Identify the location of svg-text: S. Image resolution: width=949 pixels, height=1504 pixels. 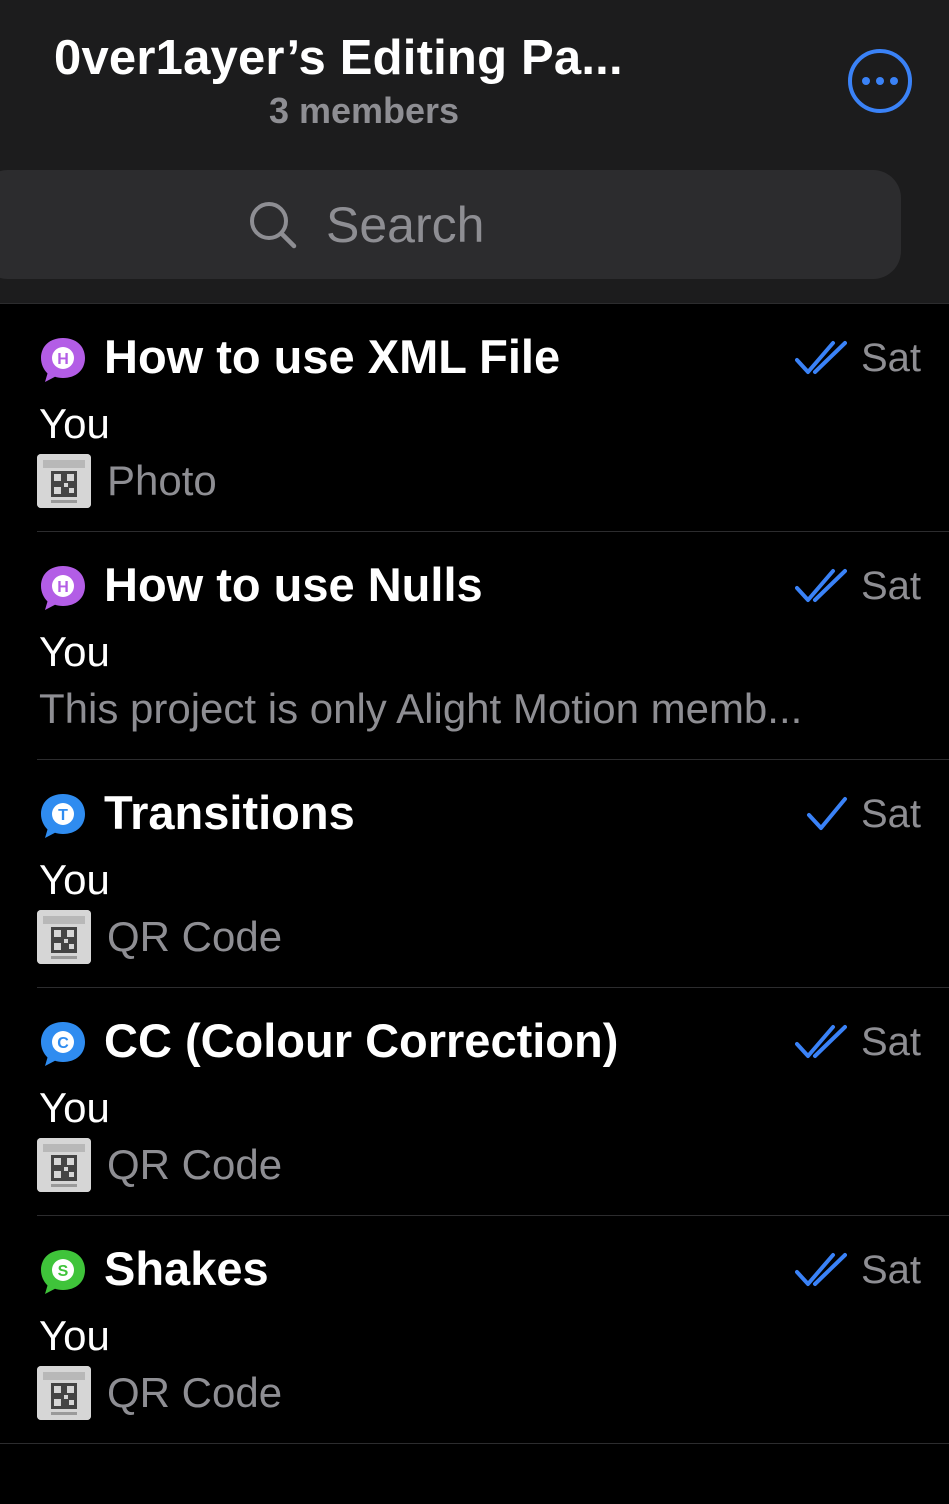
(63, 1271).